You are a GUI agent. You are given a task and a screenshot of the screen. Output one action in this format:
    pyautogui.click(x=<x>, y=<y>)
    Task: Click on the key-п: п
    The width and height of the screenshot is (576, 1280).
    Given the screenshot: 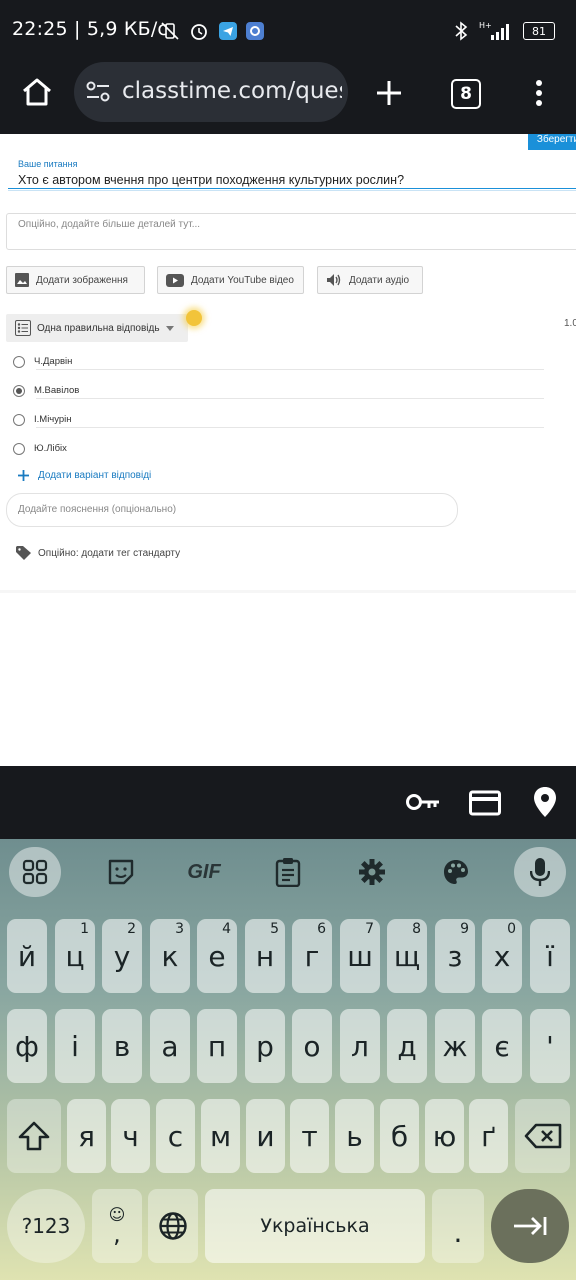 What is the action you would take?
    pyautogui.click(x=217, y=1046)
    